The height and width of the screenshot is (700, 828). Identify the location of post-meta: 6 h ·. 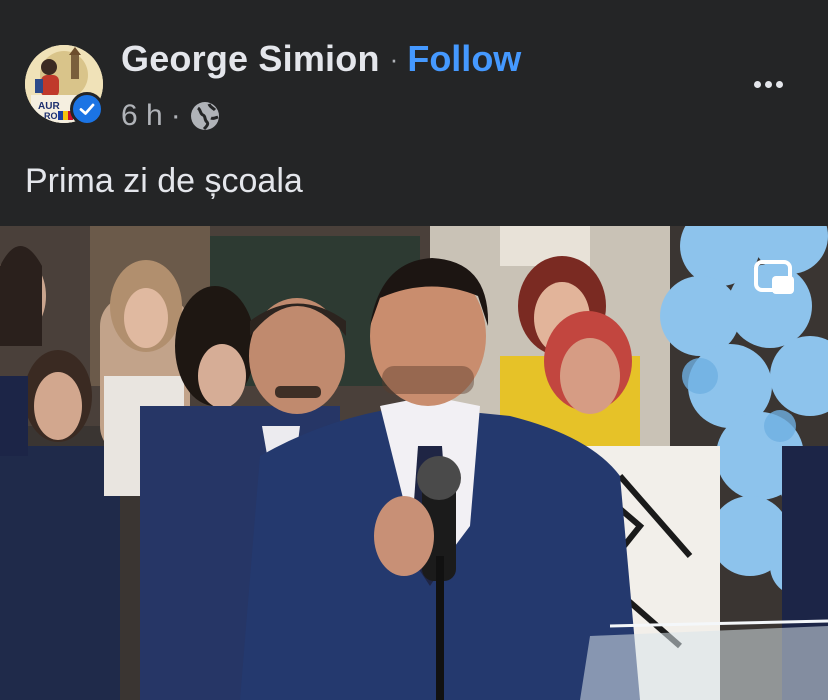
(171, 116).